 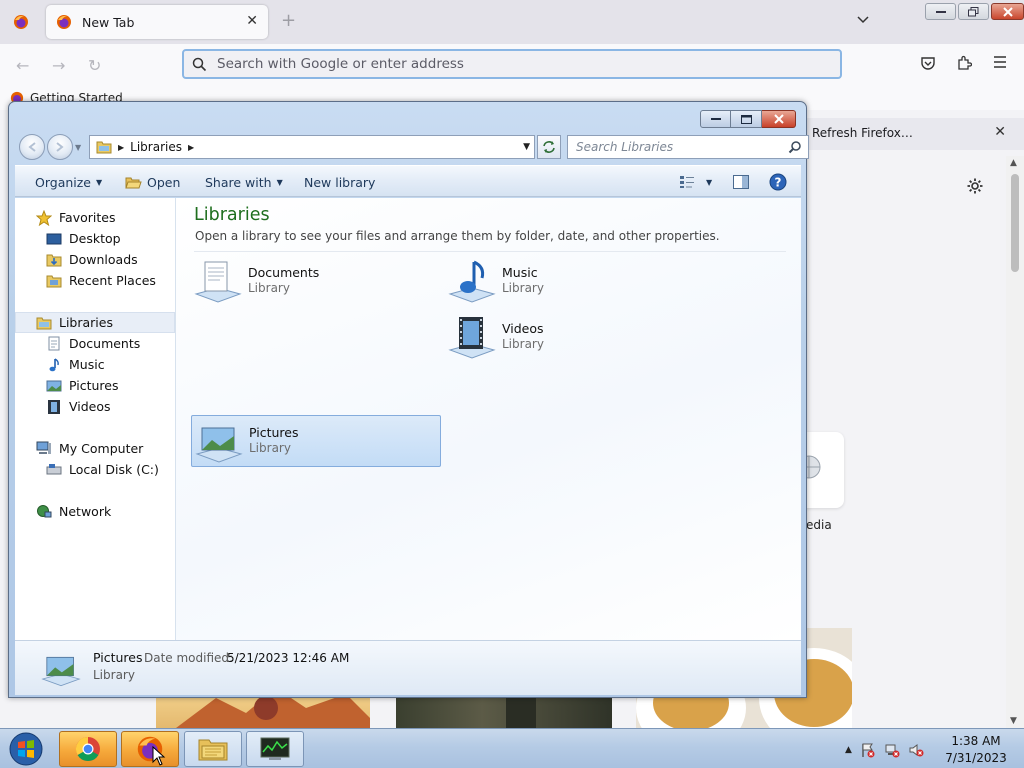 What do you see at coordinates (95, 217) in the screenshot?
I see `nav-favorites: Favorites` at bounding box center [95, 217].